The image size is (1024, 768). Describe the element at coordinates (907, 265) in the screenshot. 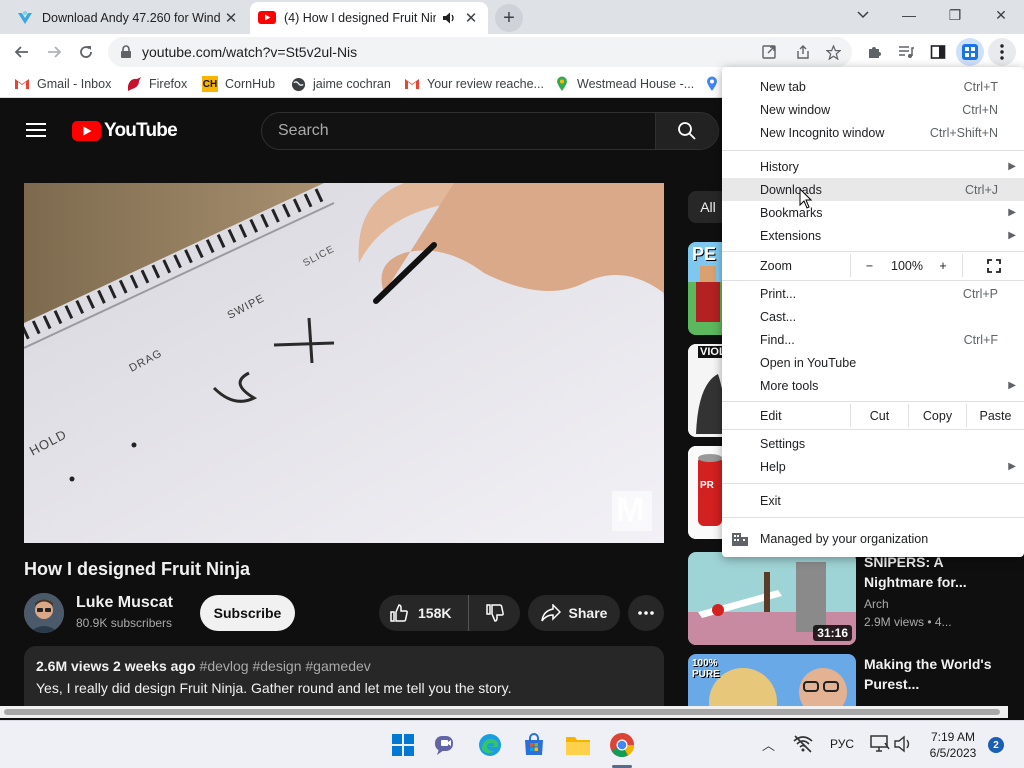

I see `zoom-level: 100%` at that location.